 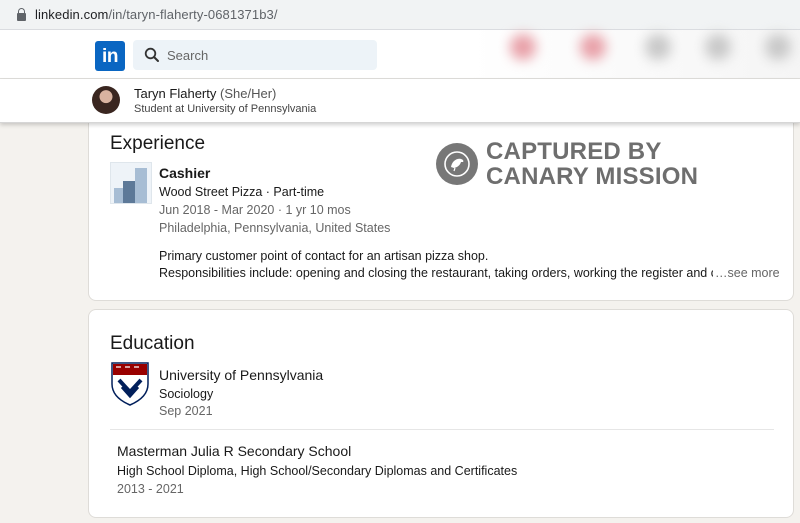 I want to click on profile-headline: Student at University of Pennsylvania, so click(x=225, y=109).